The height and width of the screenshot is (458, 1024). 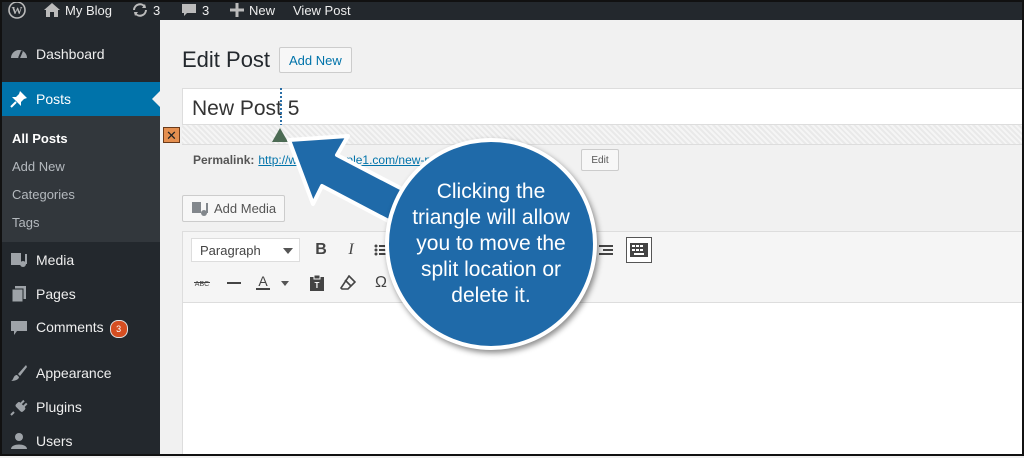 I want to click on submenu-categories: Categories, so click(x=43, y=194).